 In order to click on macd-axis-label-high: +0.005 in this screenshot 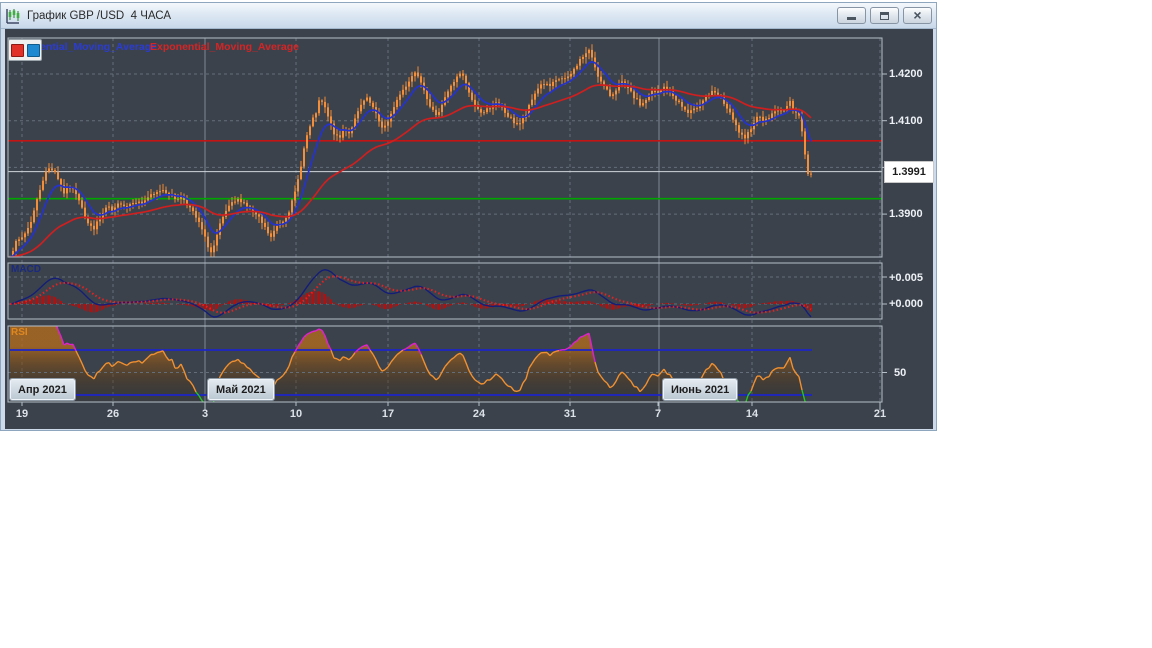, I will do `click(906, 278)`.